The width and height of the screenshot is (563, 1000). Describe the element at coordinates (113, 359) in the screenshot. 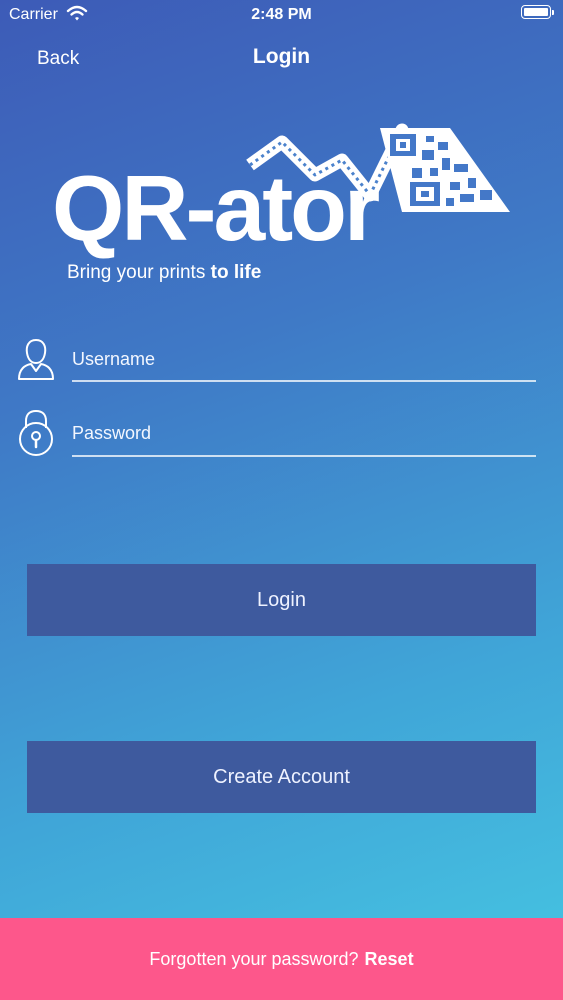

I see `username-input: Username` at that location.